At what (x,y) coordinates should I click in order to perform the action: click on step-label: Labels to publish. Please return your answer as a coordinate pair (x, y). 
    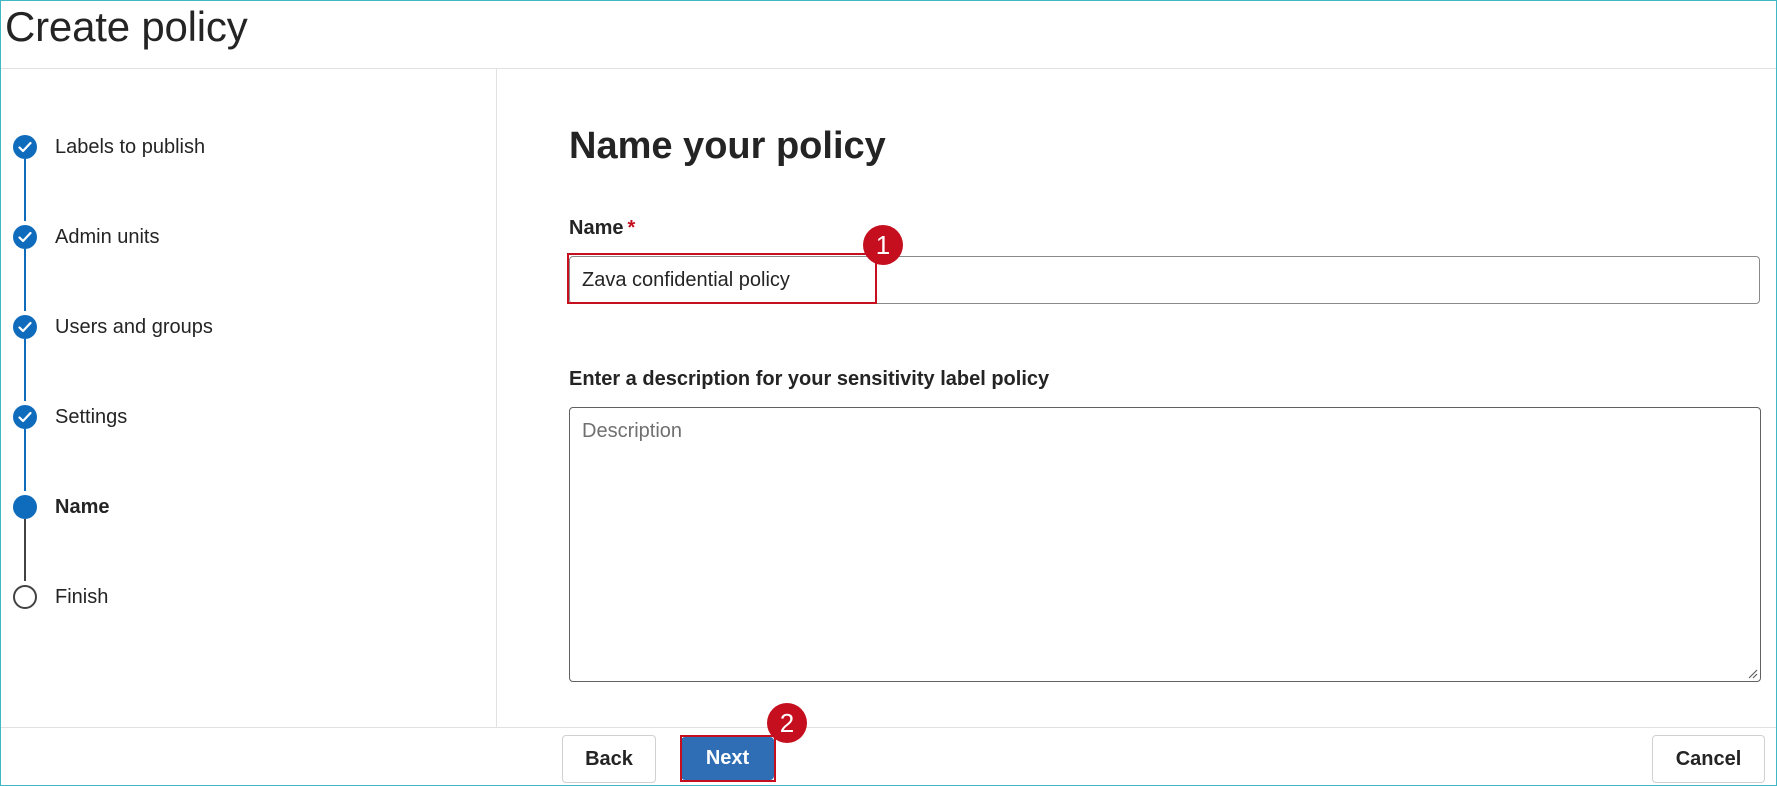
    Looking at the image, I should click on (130, 146).